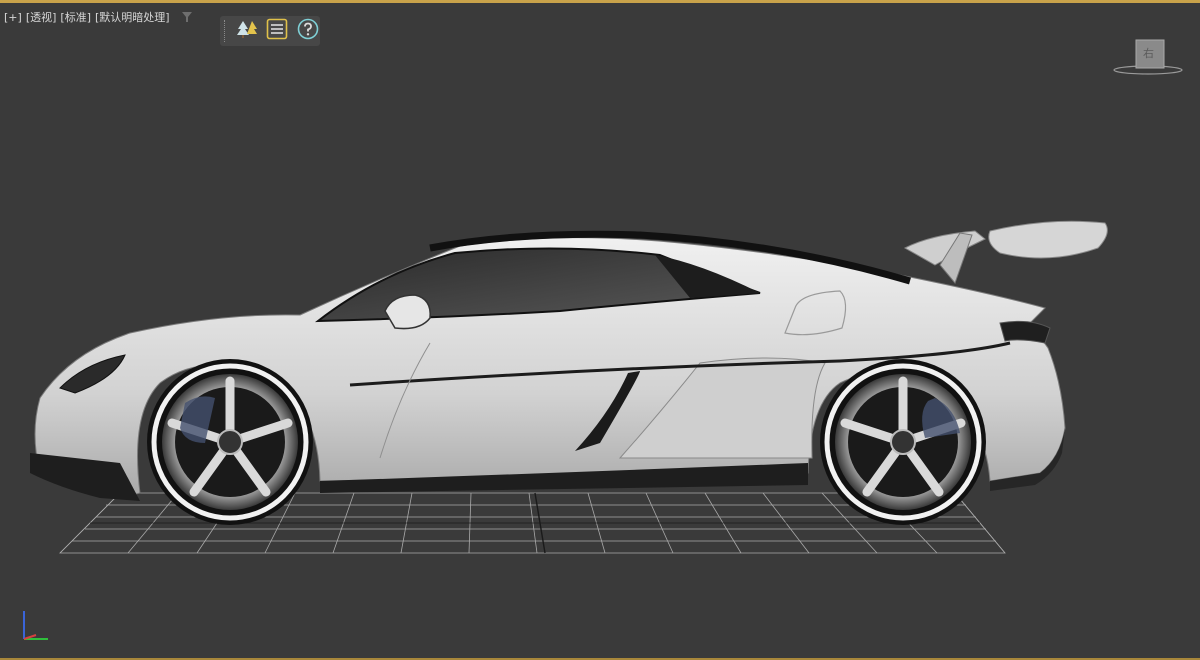 Image resolution: width=1200 pixels, height=660 pixels. What do you see at coordinates (187, 17) in the screenshot?
I see `filter-icon` at bounding box center [187, 17].